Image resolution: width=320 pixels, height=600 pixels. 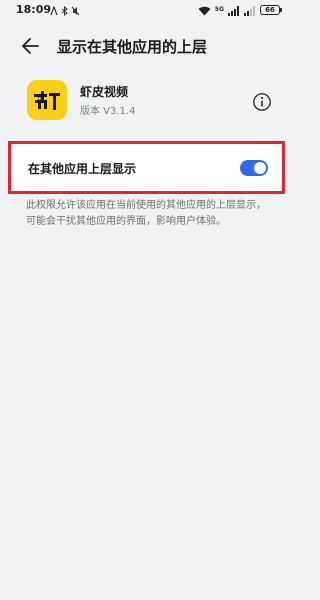 What do you see at coordinates (82, 169) in the screenshot?
I see `permission-label: 在其他应用上层显示` at bounding box center [82, 169].